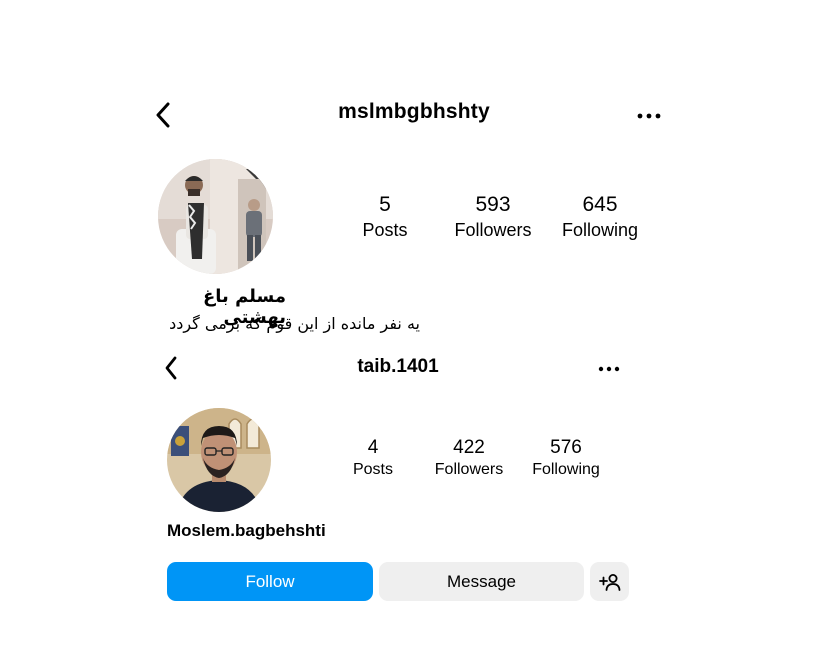 The image size is (828, 664). I want to click on back-chevron-icon, so click(171, 368).